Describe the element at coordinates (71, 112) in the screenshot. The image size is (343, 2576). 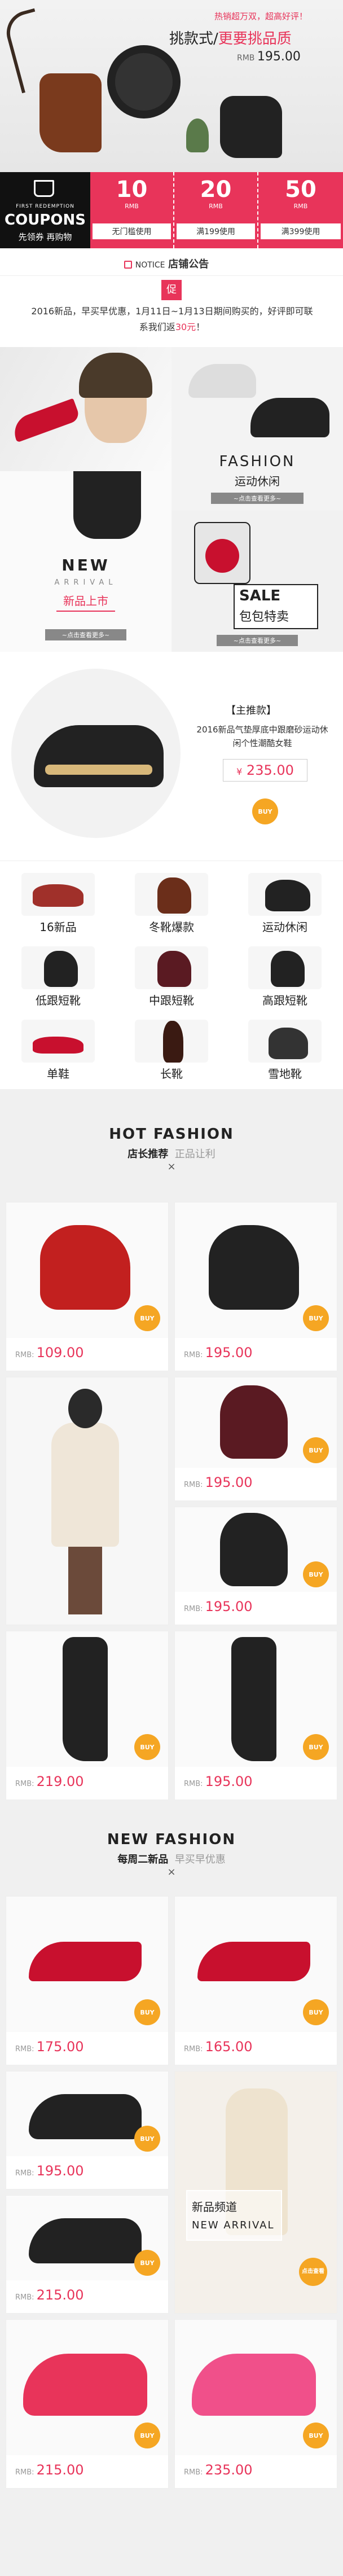
I see `brown-boot-image` at that location.